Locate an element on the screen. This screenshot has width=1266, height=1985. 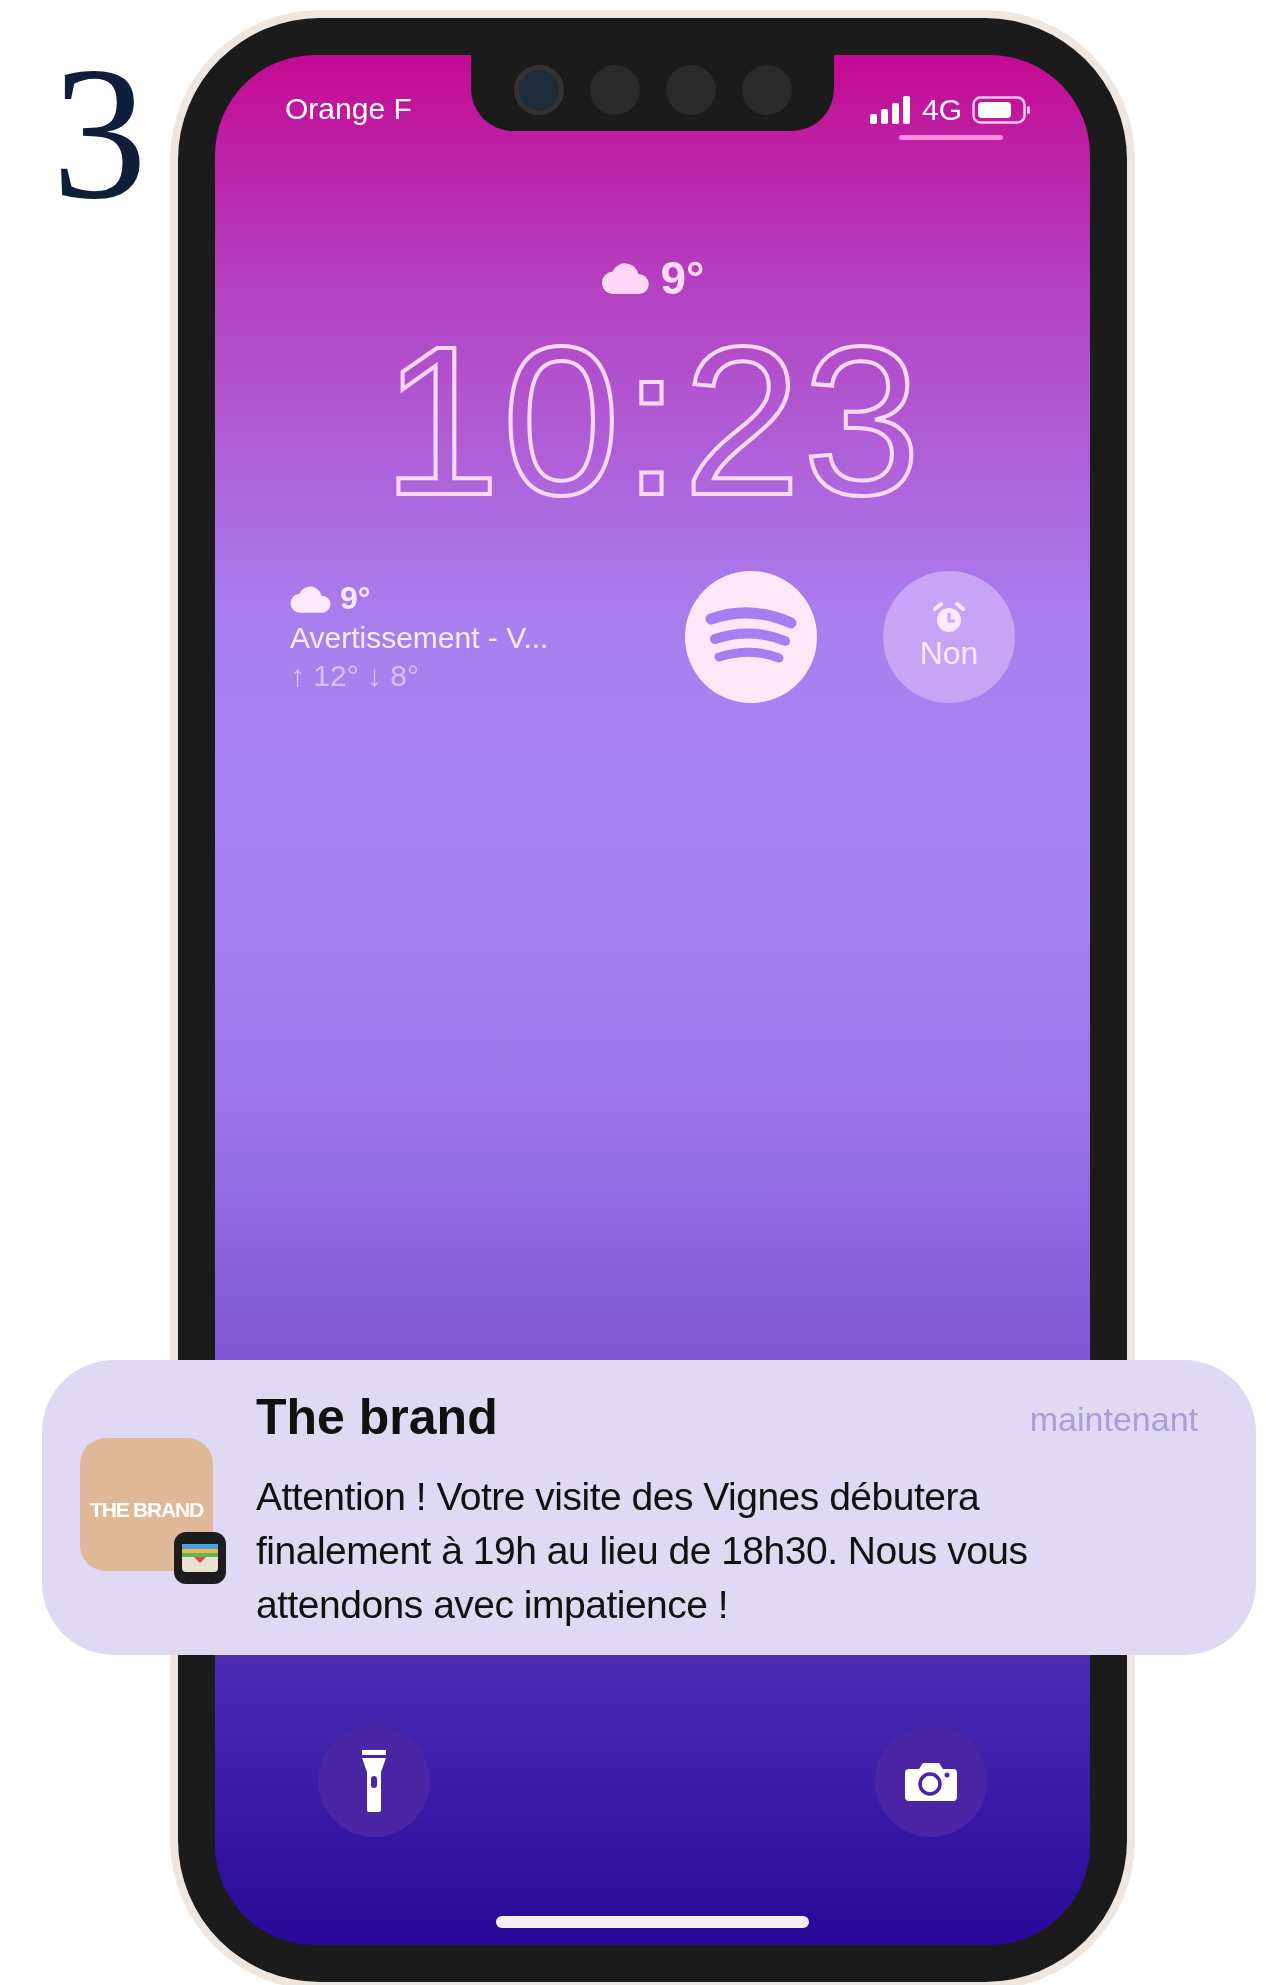
notification-title: The brand is located at coordinates (377, 1417).